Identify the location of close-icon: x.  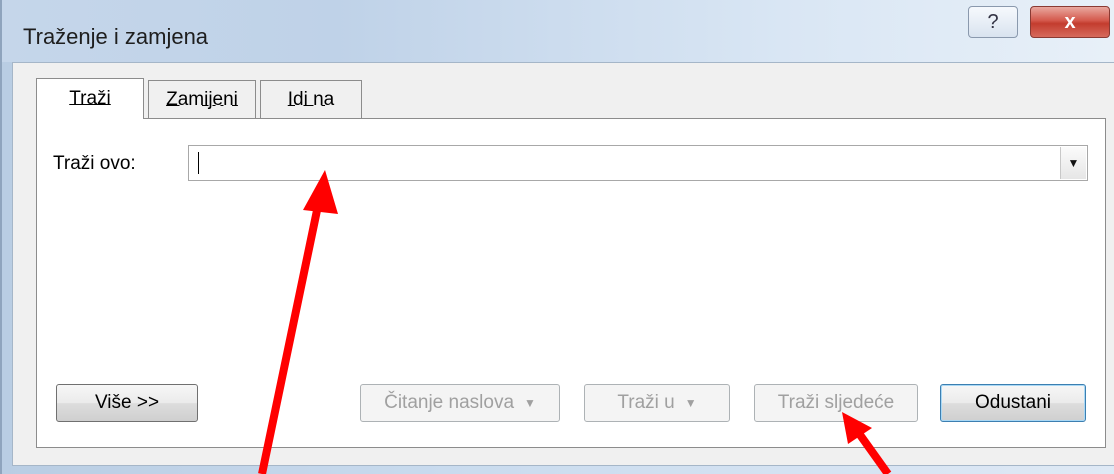
(1070, 21).